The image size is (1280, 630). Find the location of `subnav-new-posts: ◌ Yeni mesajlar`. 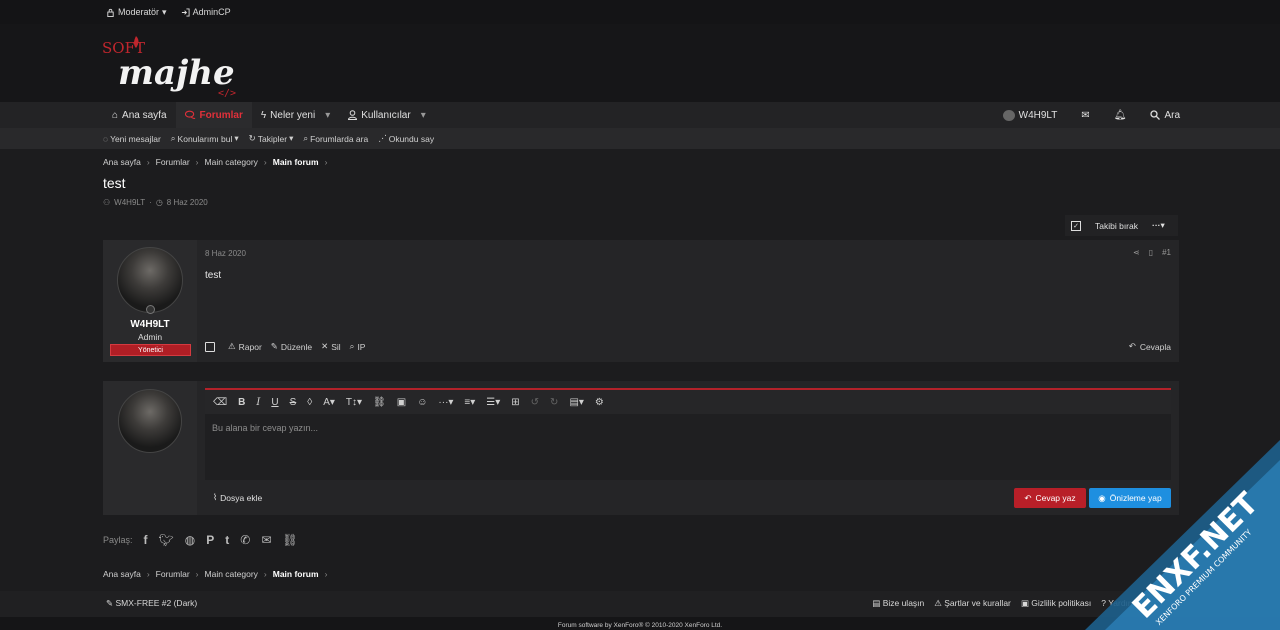

subnav-new-posts: ◌ Yeni mesajlar is located at coordinates (132, 139).